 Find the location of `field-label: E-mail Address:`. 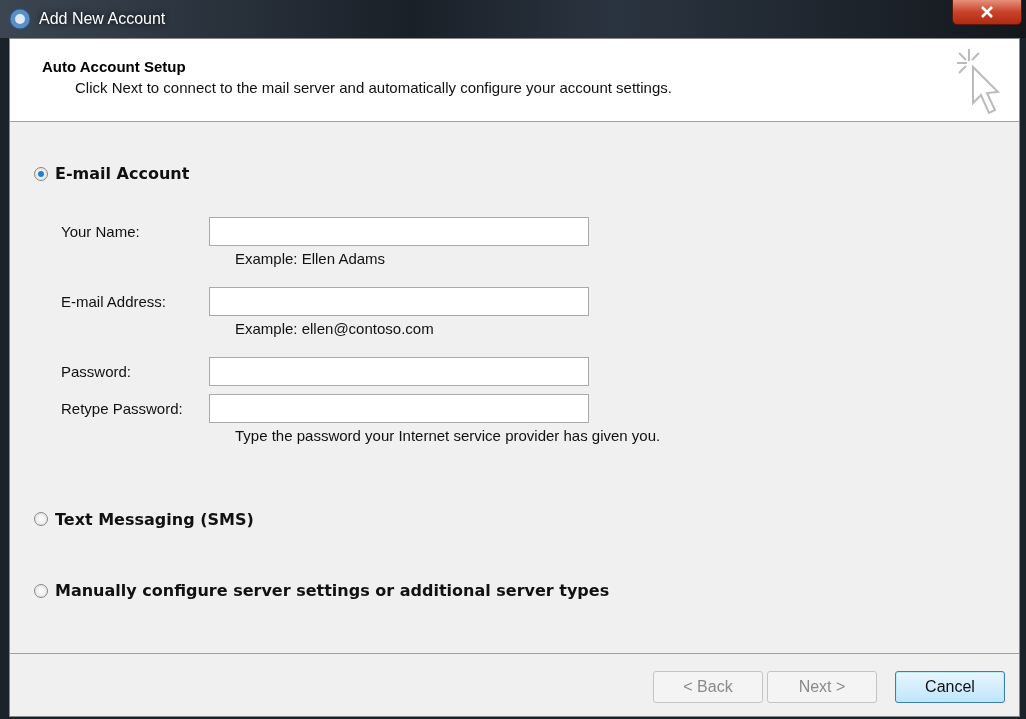

field-label: E-mail Address: is located at coordinates (114, 301).